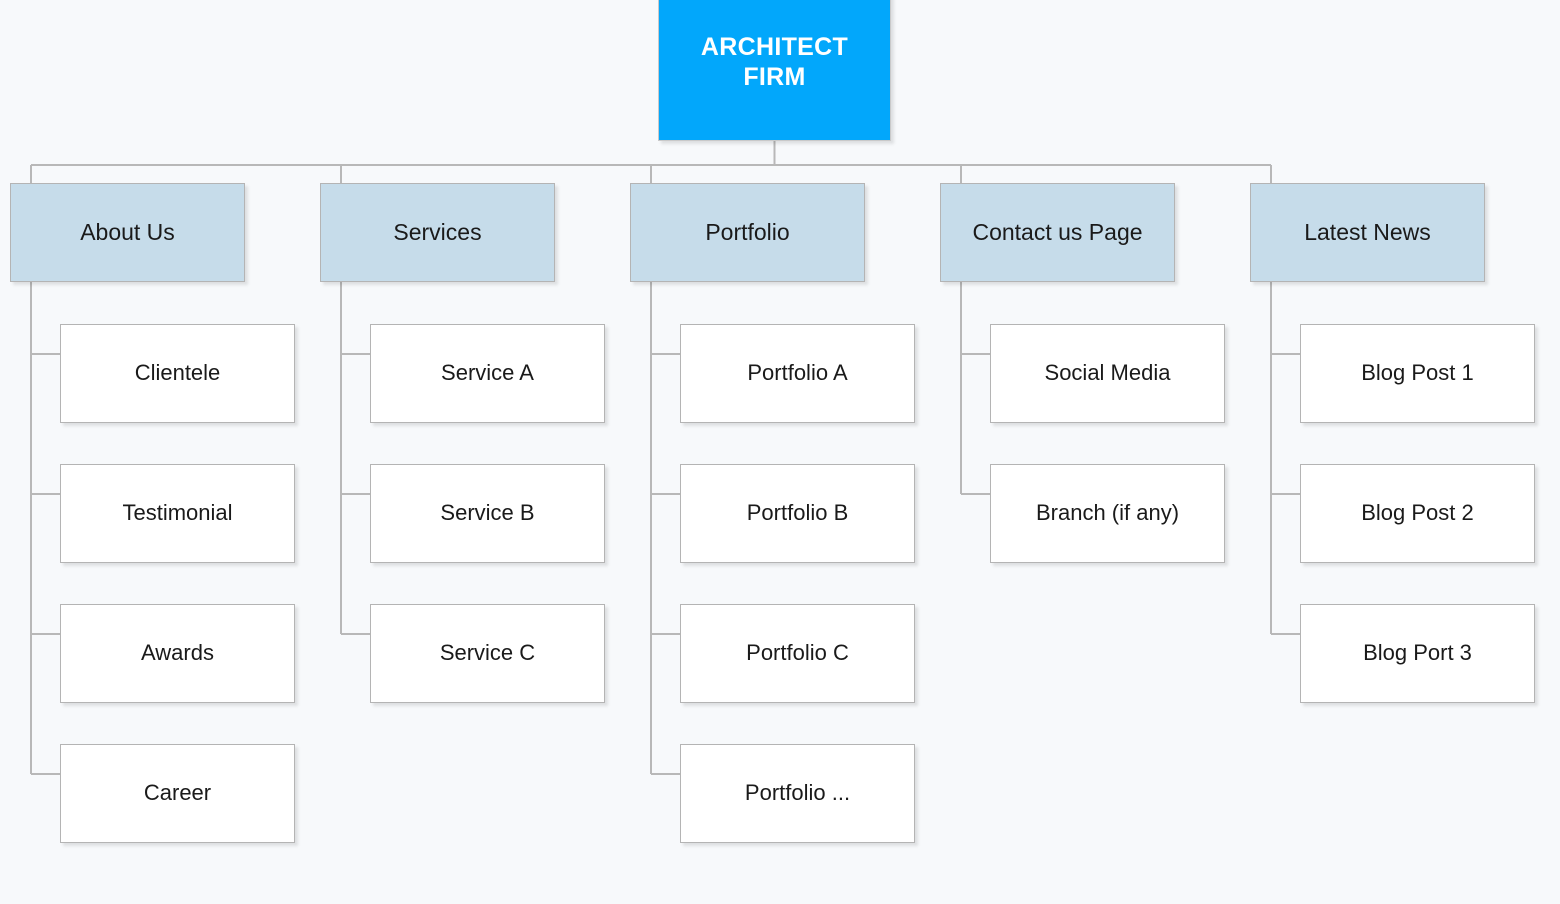 The height and width of the screenshot is (904, 1560). I want to click on node-section-services-label: Services, so click(437, 231).